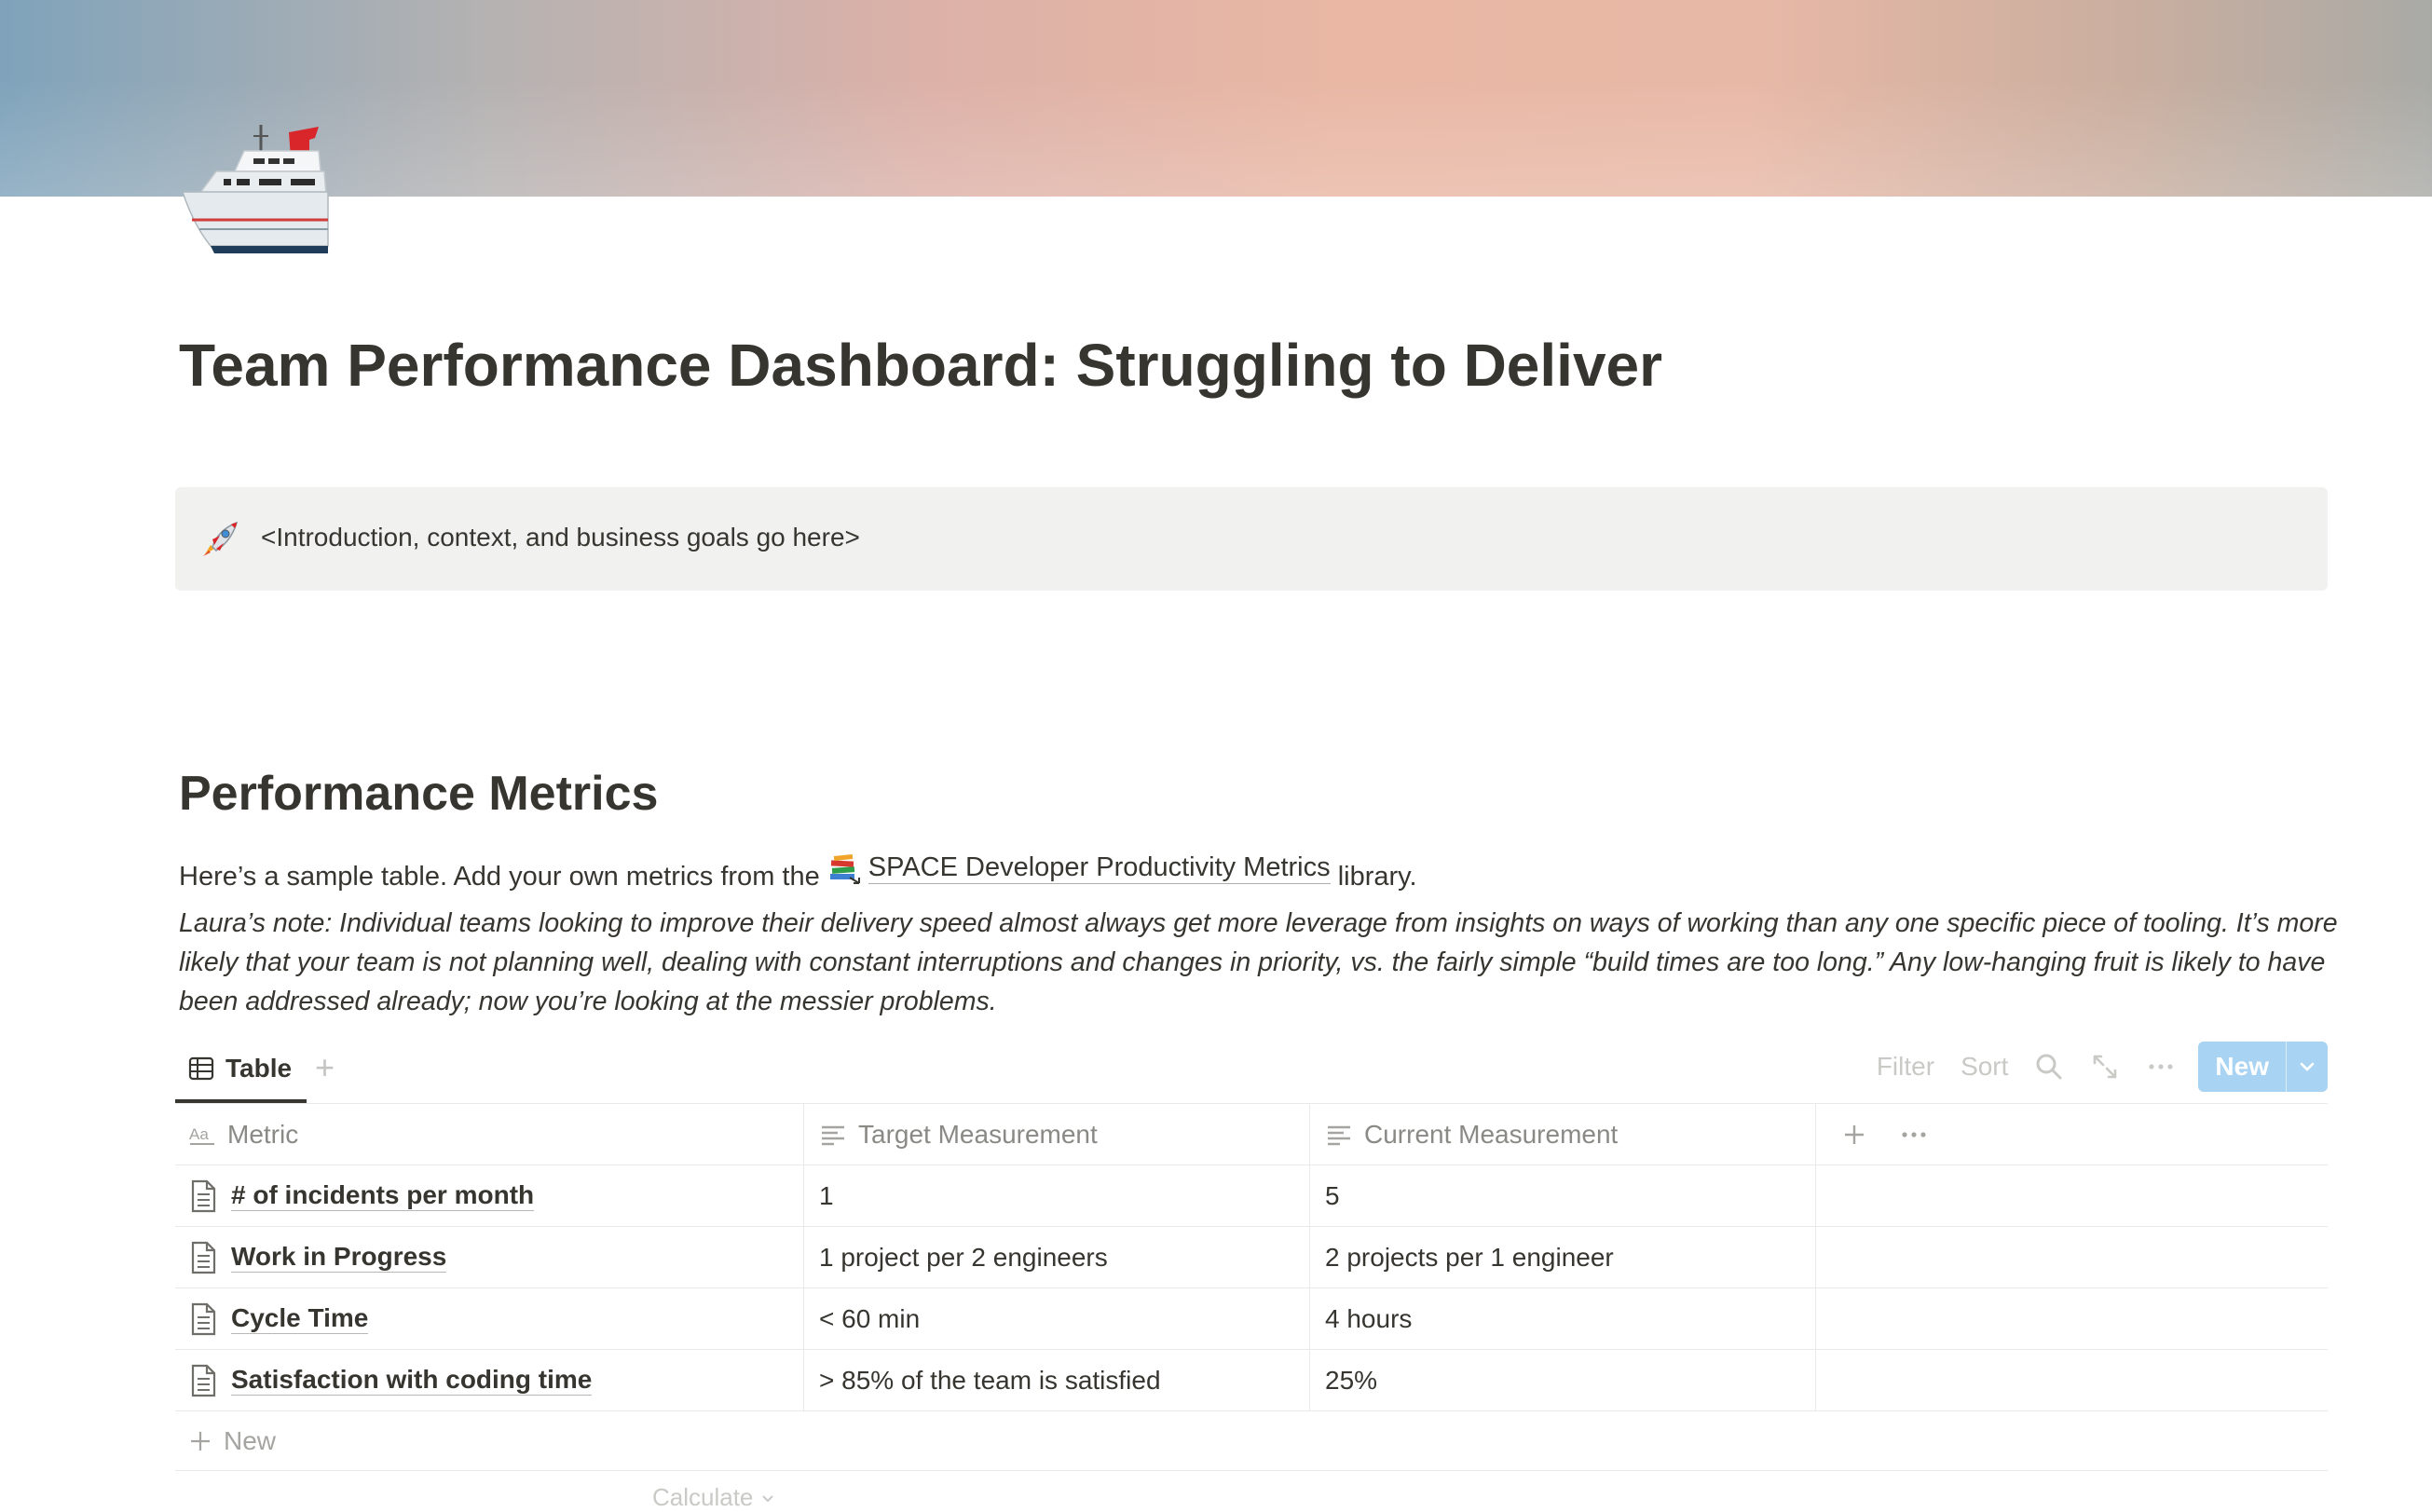 This screenshot has height=1512, width=2432. What do you see at coordinates (1057, 1380) in the screenshot?
I see `target-cell: > 85% of the team is satisfied` at bounding box center [1057, 1380].